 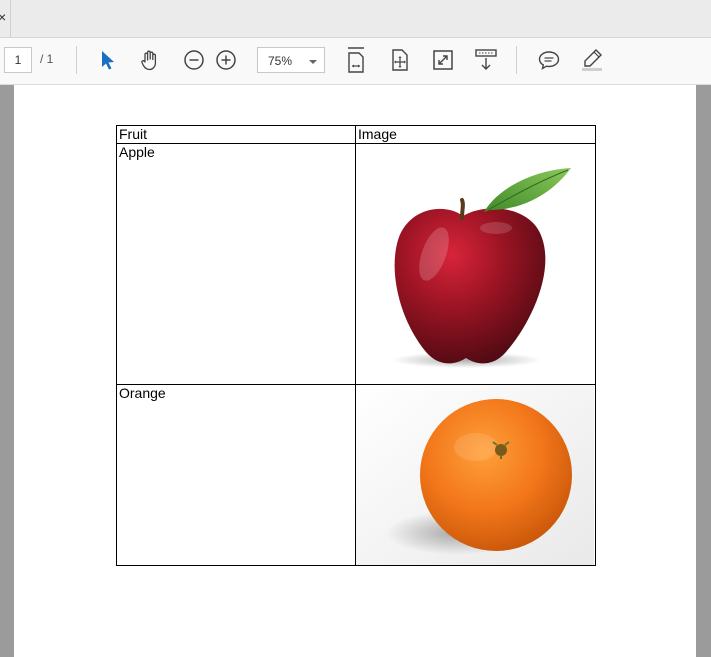 I want to click on fit-page-icon, so click(x=356, y=60).